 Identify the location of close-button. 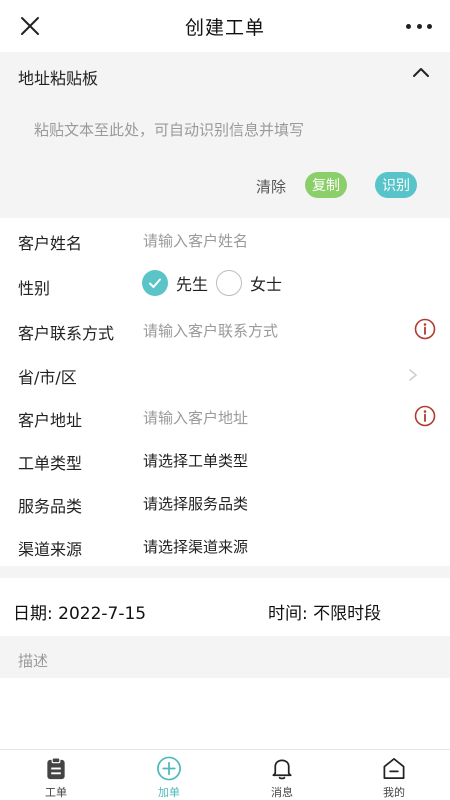
(30, 26).